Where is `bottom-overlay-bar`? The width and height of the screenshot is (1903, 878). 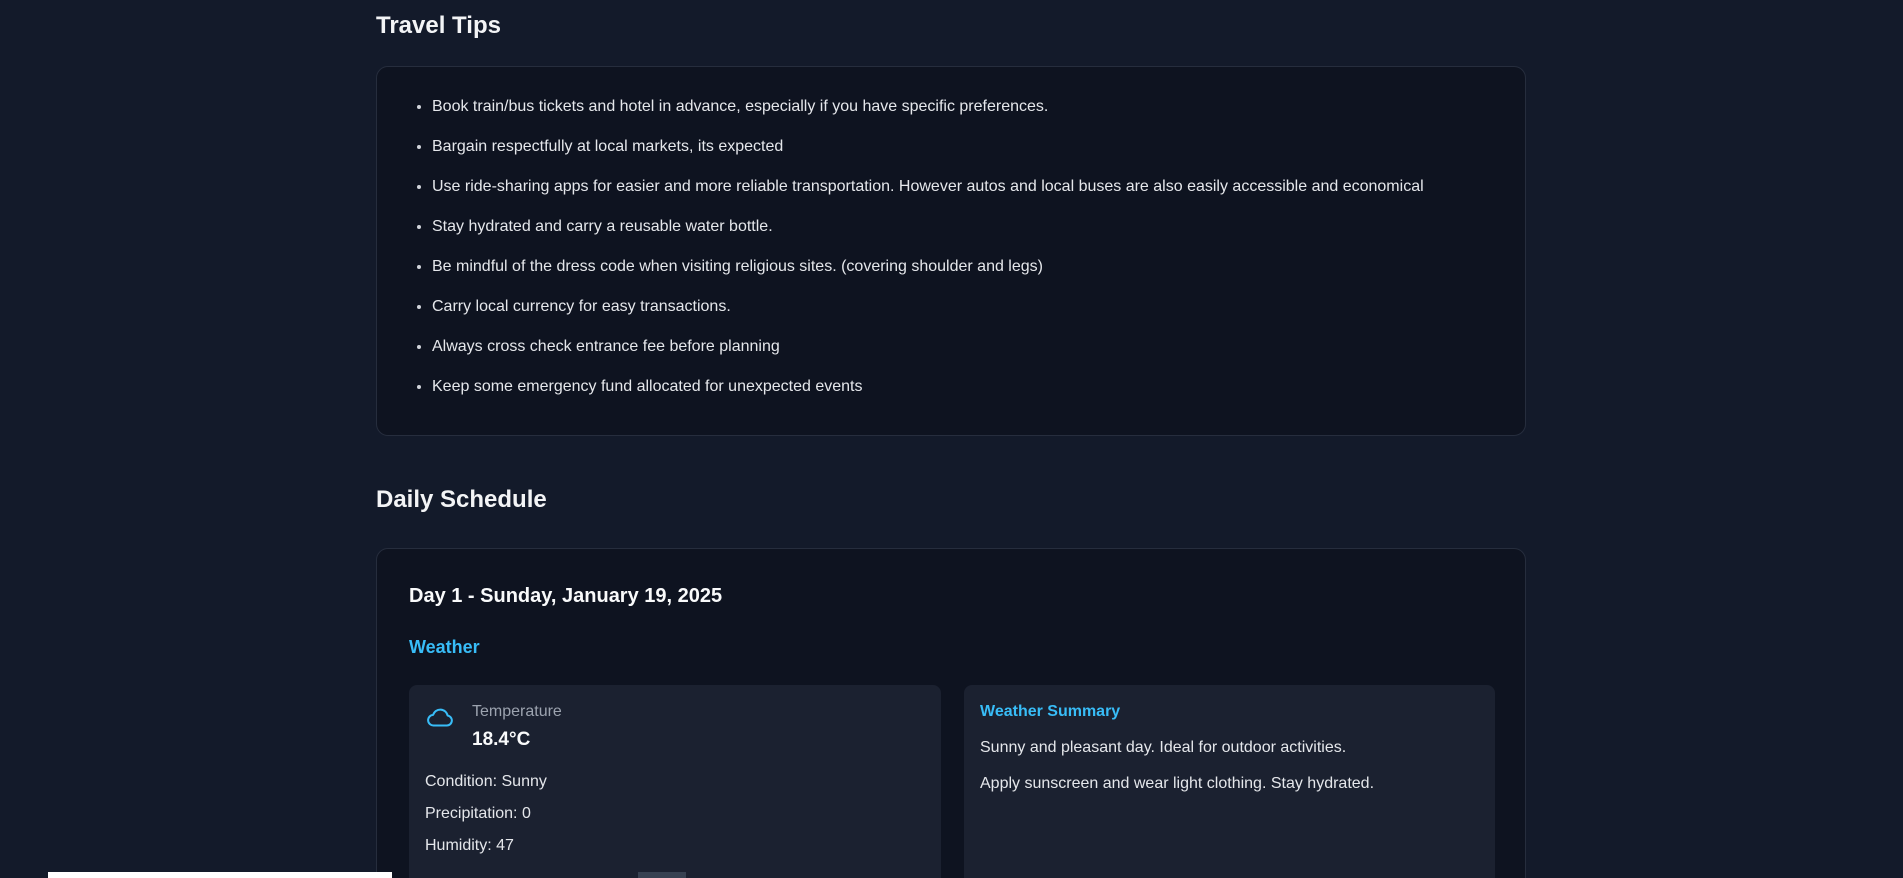
bottom-overlay-bar is located at coordinates (220, 875).